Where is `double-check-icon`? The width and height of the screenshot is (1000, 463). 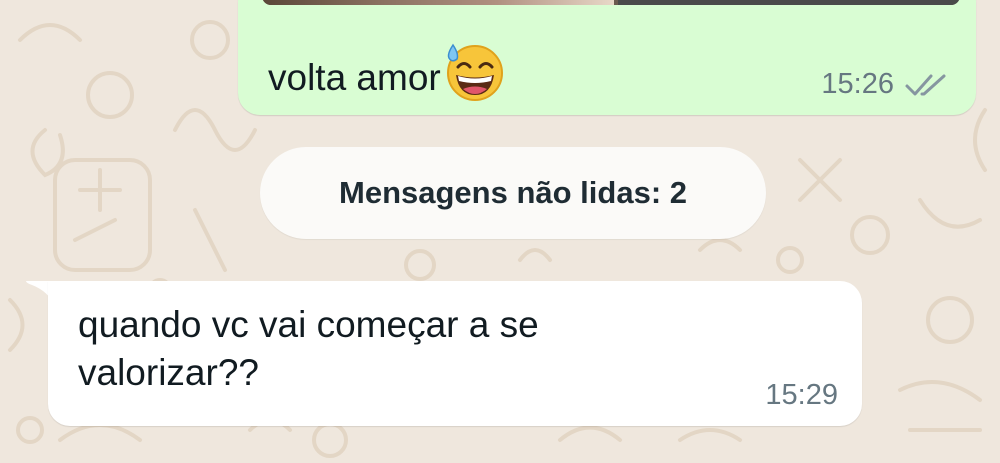
double-check-icon is located at coordinates (927, 85).